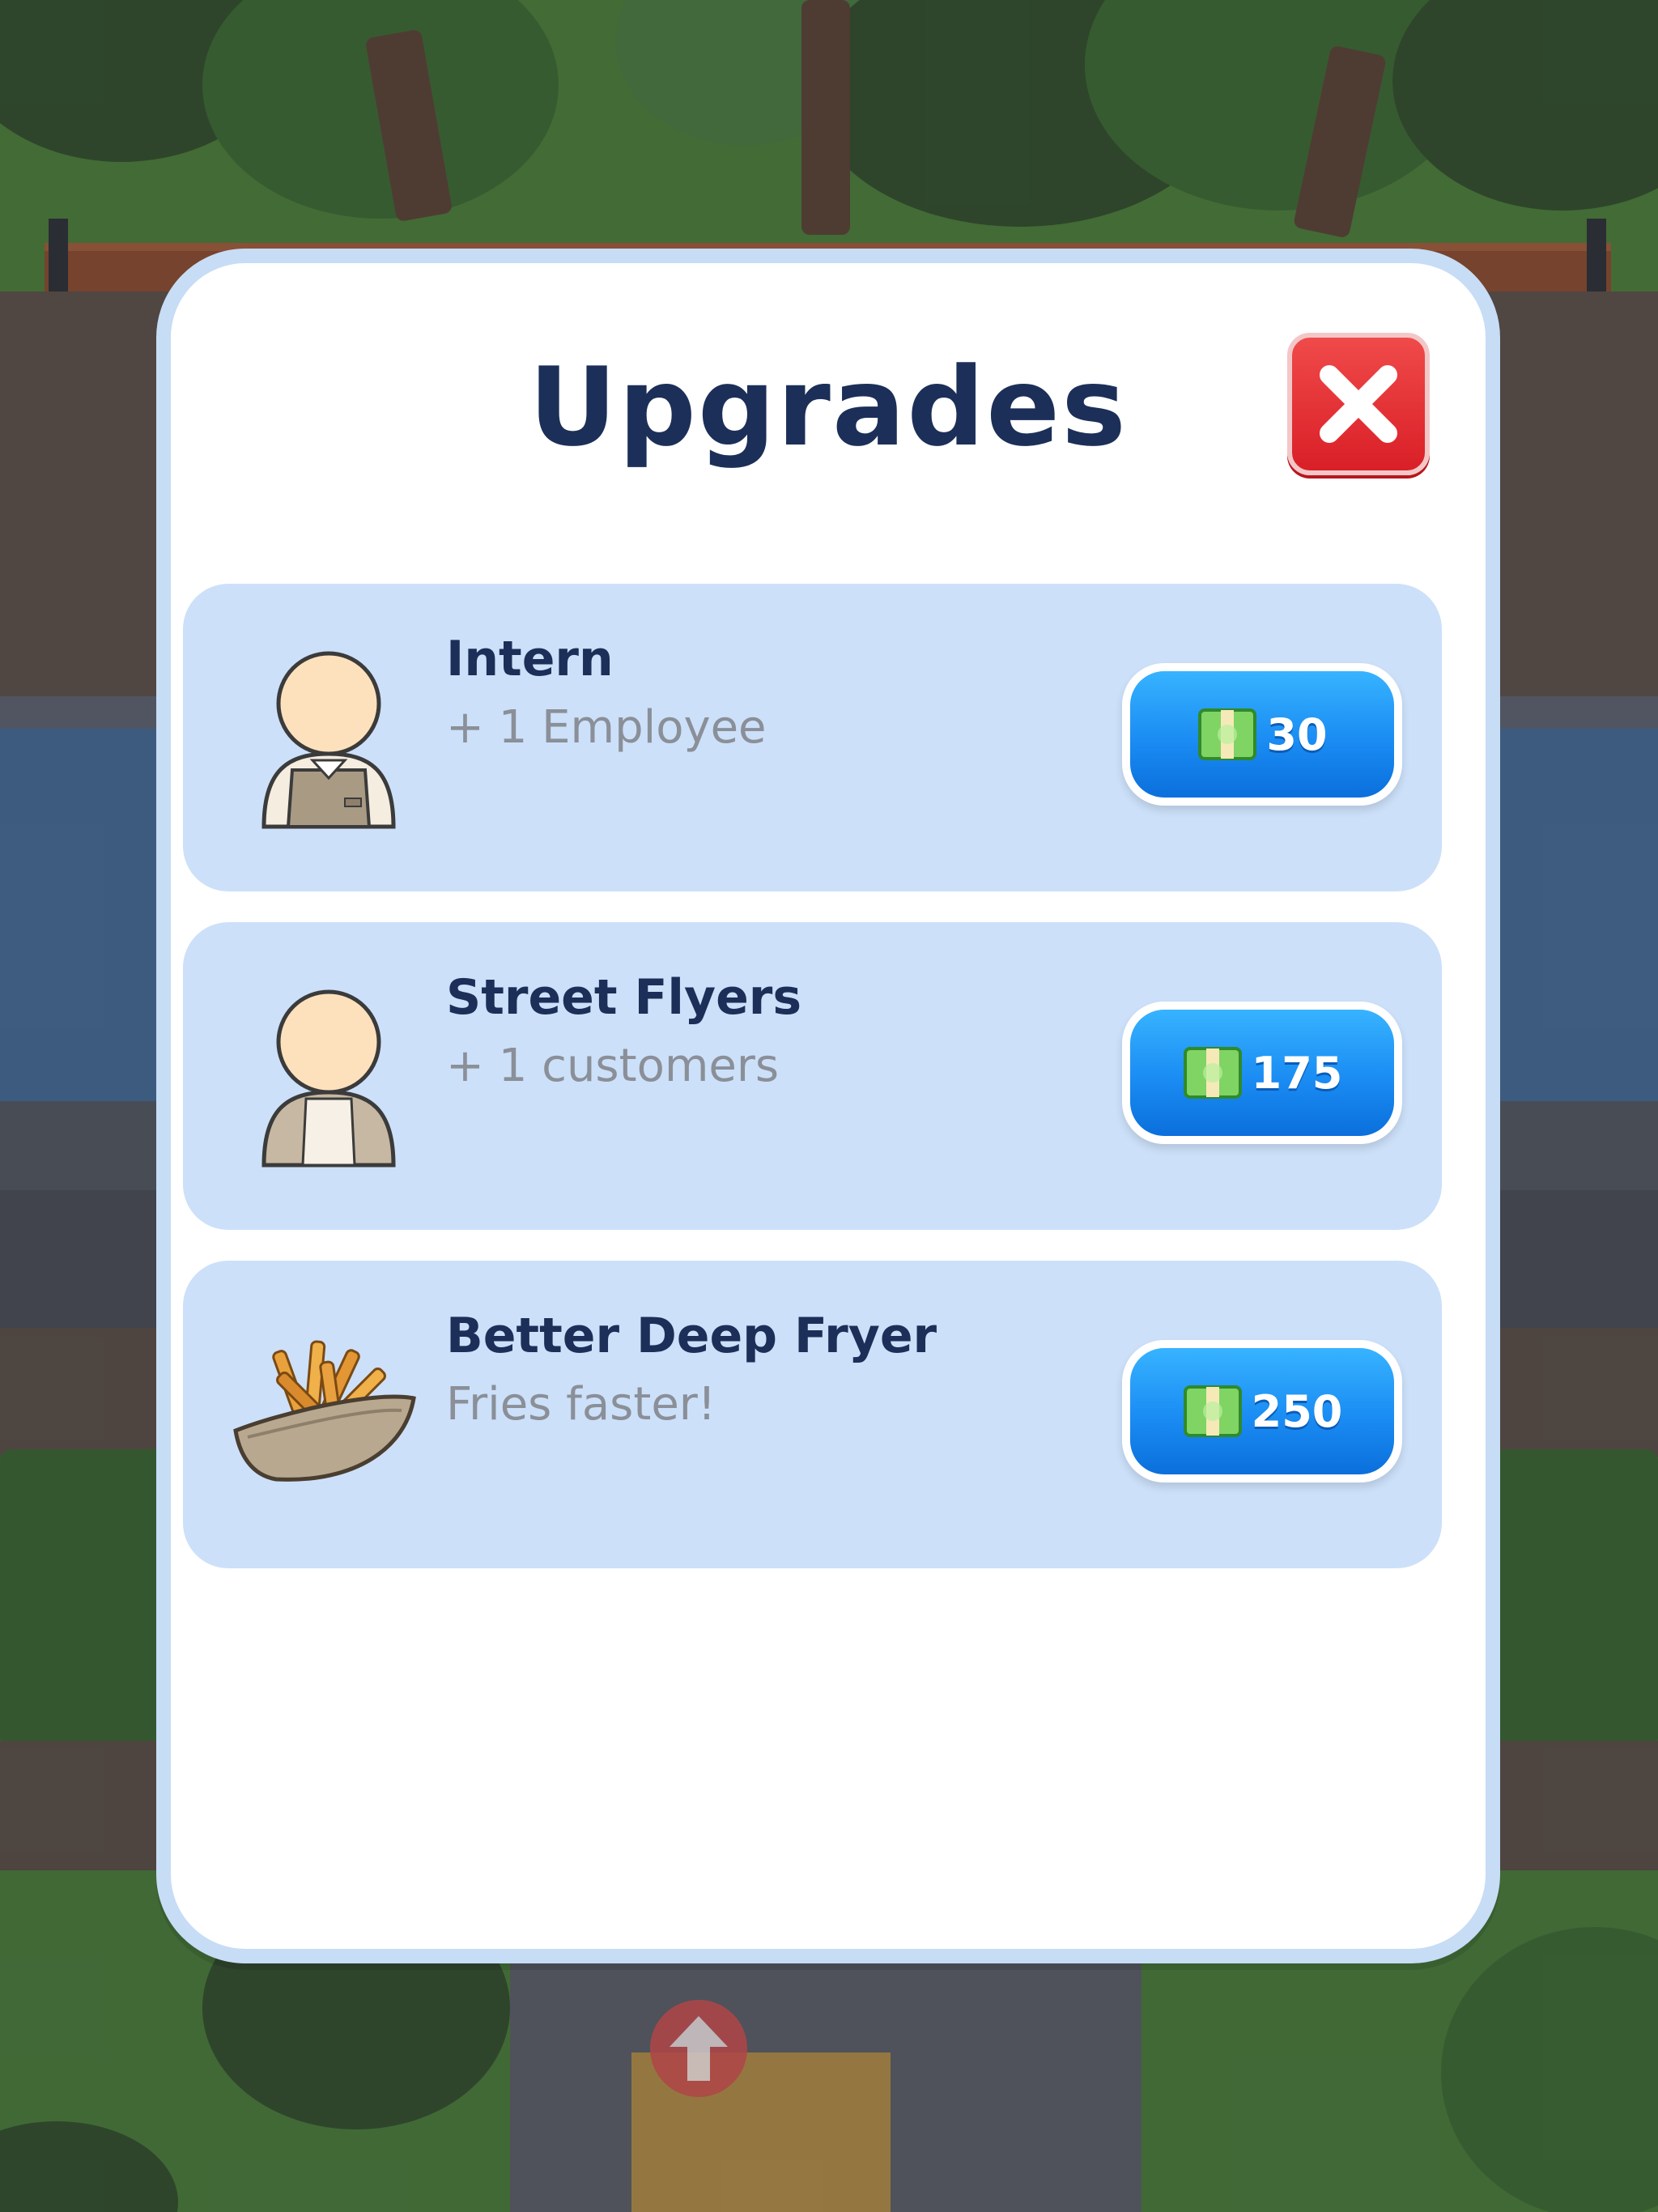 The width and height of the screenshot is (1658, 2212). I want to click on upgrade-card-intern: Intern + 1 Employee 30, so click(812, 737).